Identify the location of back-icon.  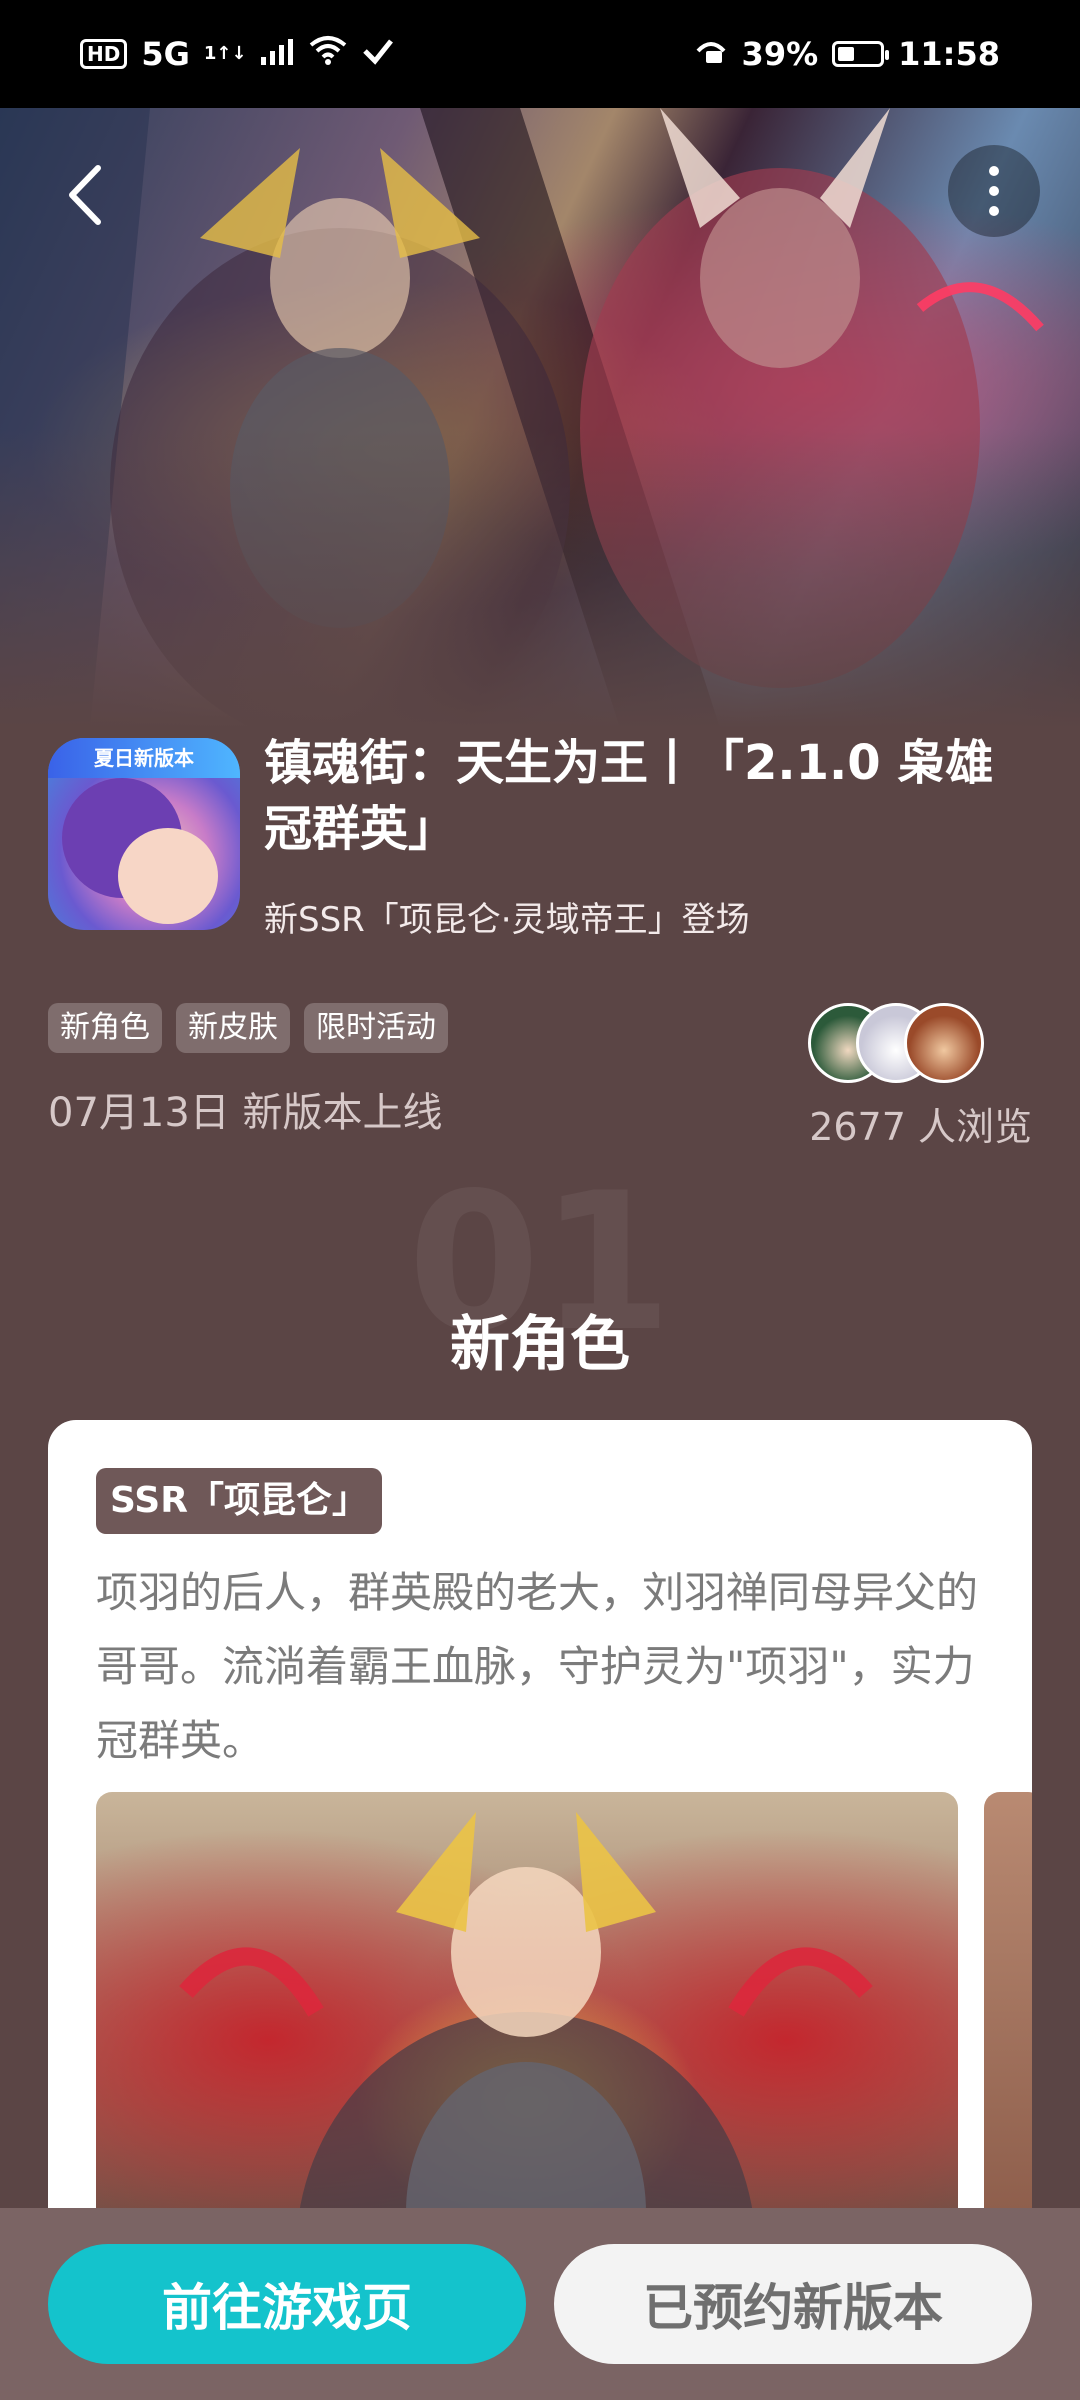
(85, 195).